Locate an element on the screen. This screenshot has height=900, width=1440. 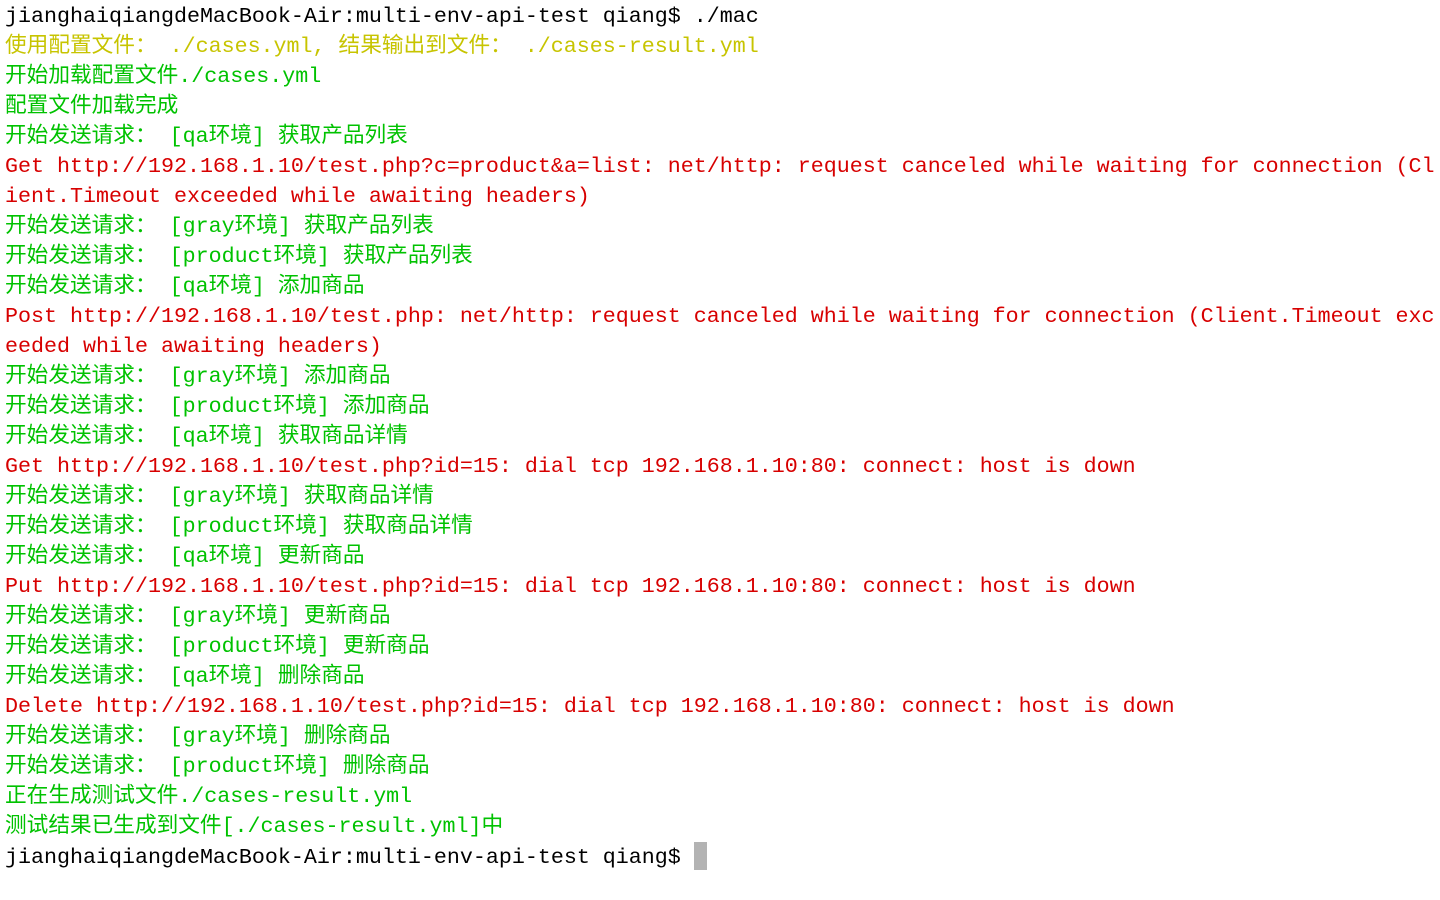
terminal-line-ok: 开始发送请求： [qa环境] 获取商品详情 is located at coordinates (206, 436).